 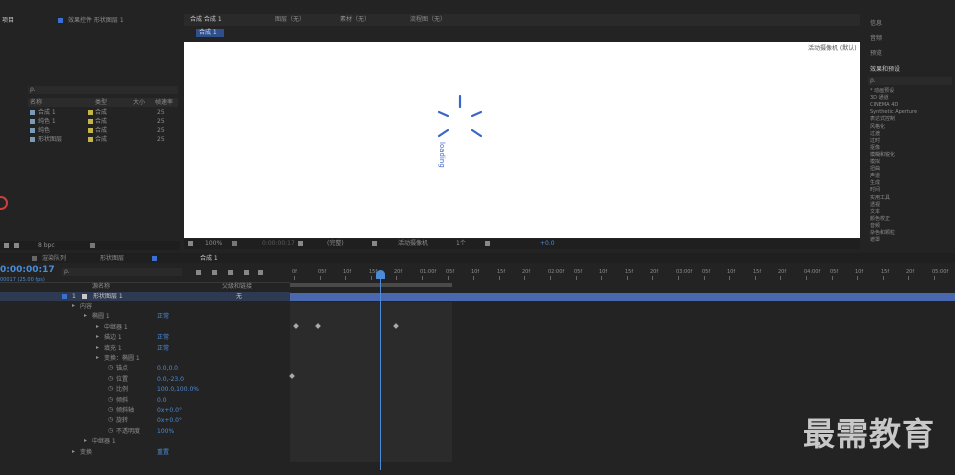 I want to click on column-source-name: 源名称, so click(x=101, y=287).